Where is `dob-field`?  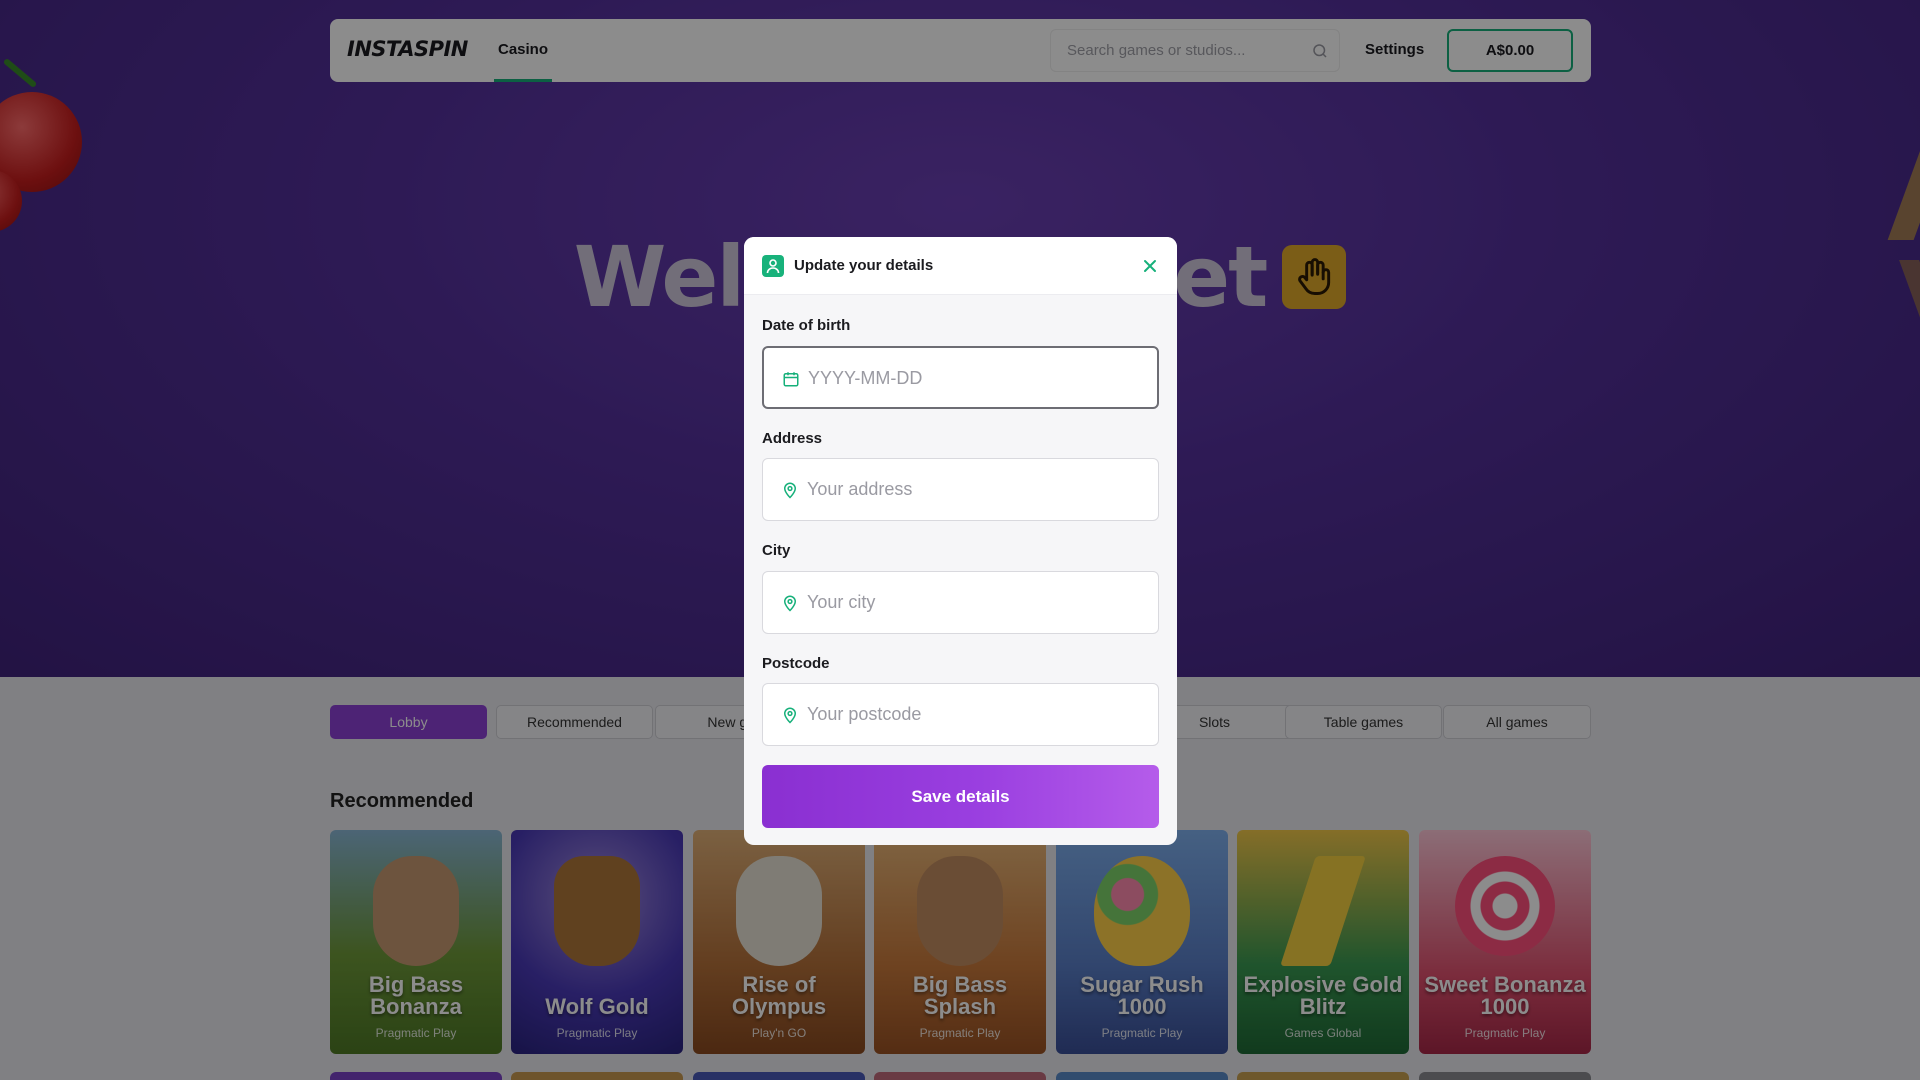
dob-field is located at coordinates (960, 377).